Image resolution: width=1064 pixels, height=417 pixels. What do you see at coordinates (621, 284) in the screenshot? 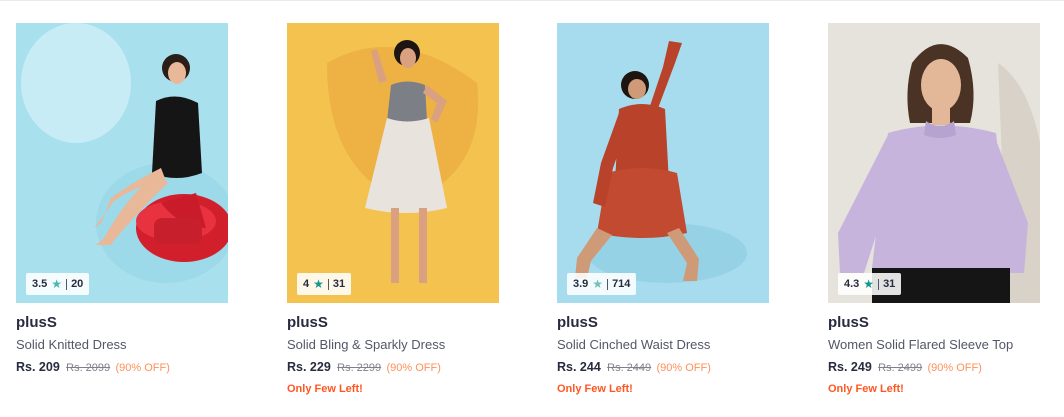
I see `rating-count: 714` at bounding box center [621, 284].